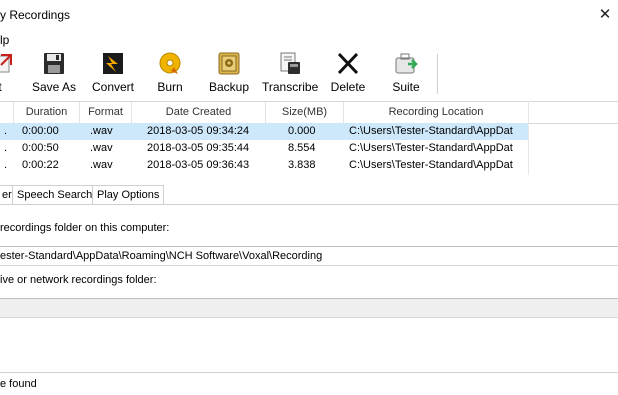  What do you see at coordinates (55, 194) in the screenshot?
I see `tab-speech-search: Speech Search` at bounding box center [55, 194].